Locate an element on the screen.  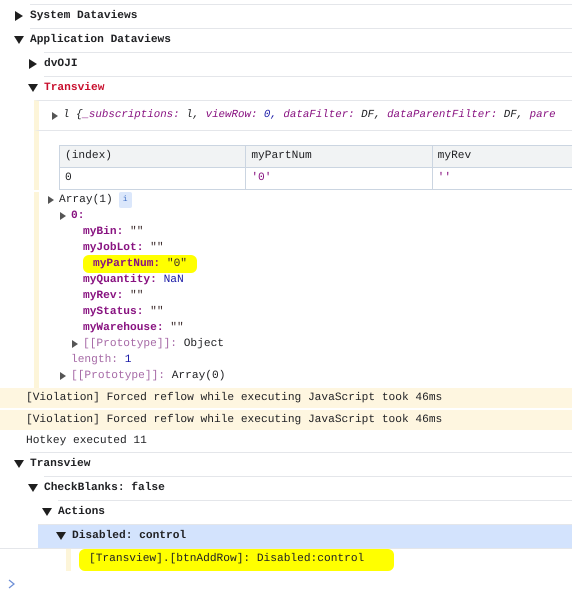
group-label: CheckBlanks: false is located at coordinates (104, 488).